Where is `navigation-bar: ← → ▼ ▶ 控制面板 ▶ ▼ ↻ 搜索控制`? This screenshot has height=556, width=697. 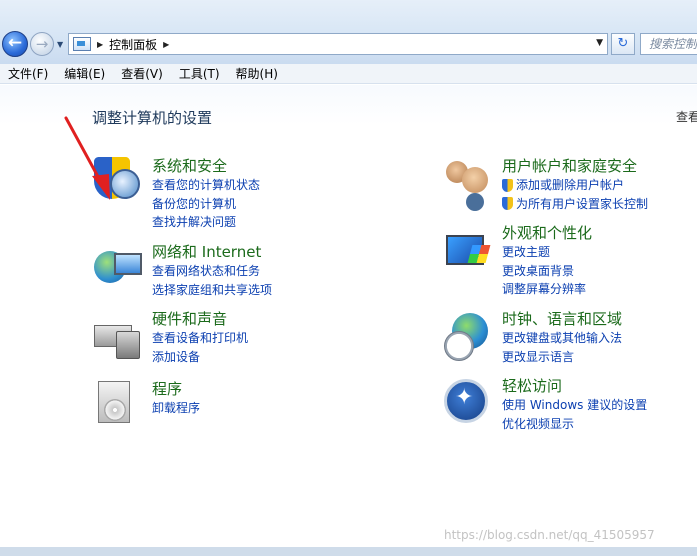 navigation-bar: ← → ▼ ▶ 控制面板 ▶ ▼ ↻ 搜索控制 is located at coordinates (348, 32).